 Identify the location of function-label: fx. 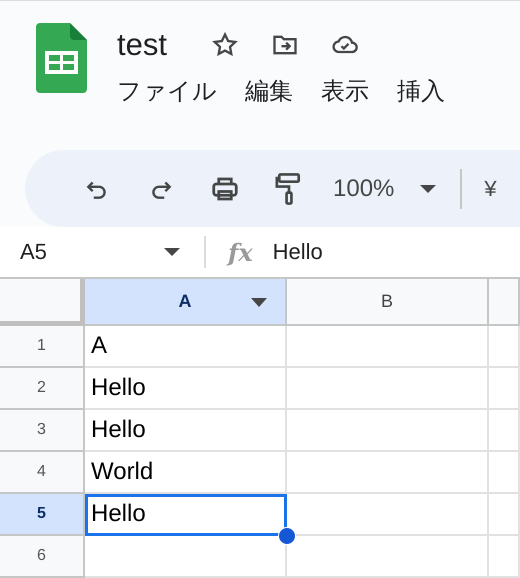
(240, 252).